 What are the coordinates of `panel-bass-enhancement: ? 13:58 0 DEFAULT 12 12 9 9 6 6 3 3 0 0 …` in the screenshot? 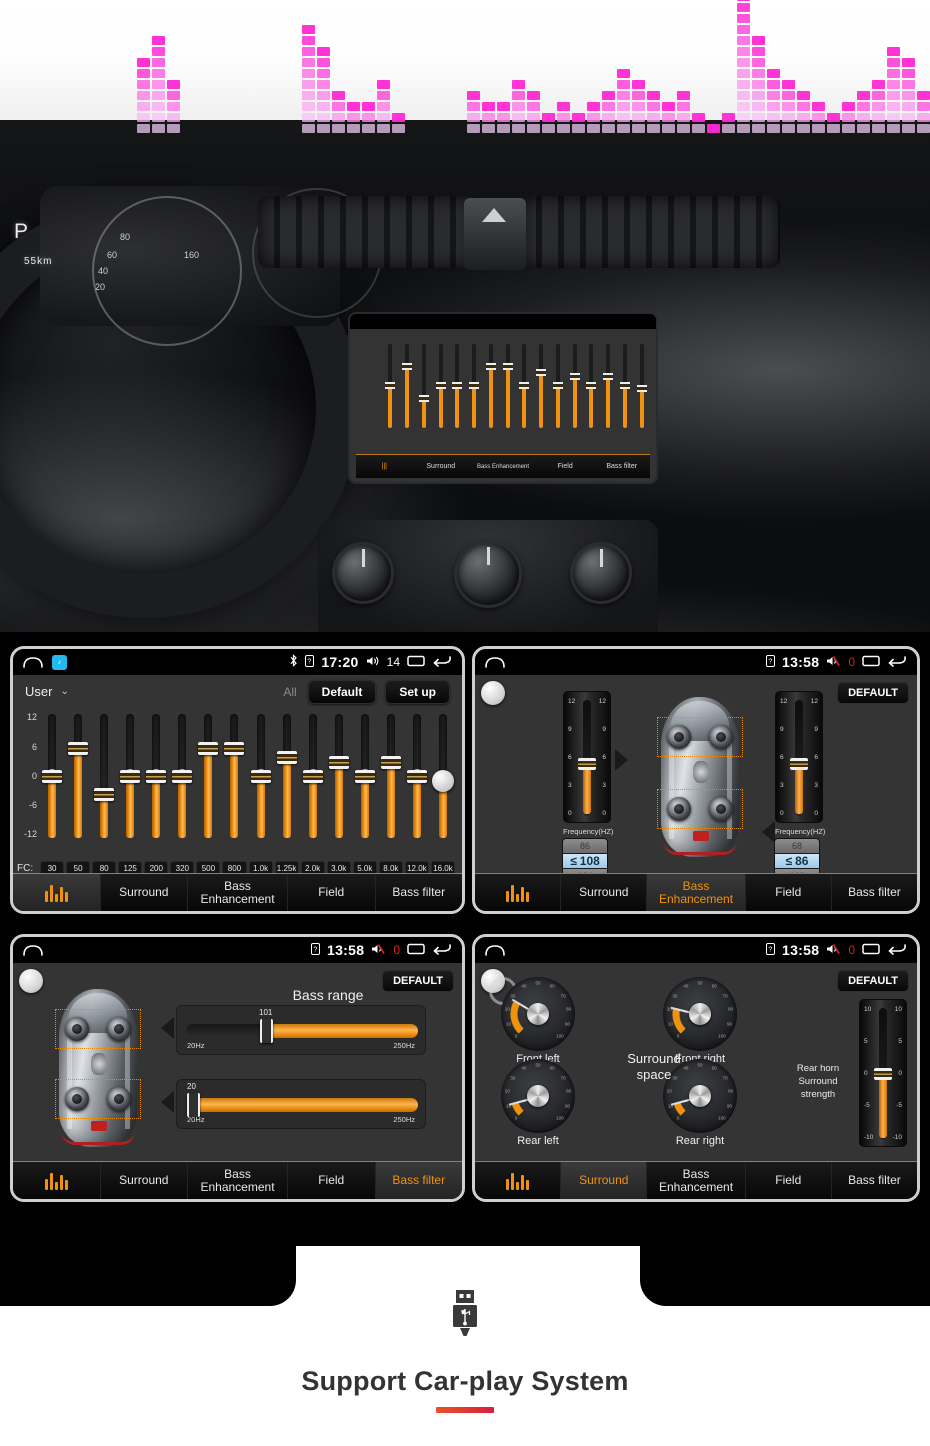 It's located at (696, 780).